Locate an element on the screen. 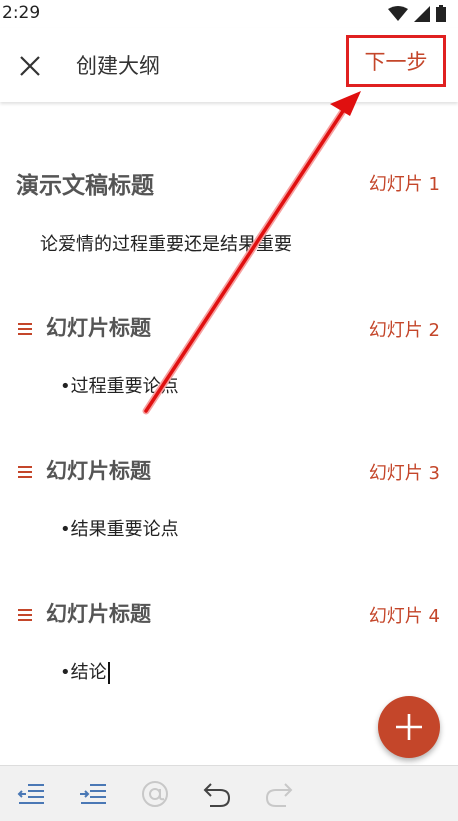 This screenshot has height=821, width=458. undo-button is located at coordinates (217, 794).